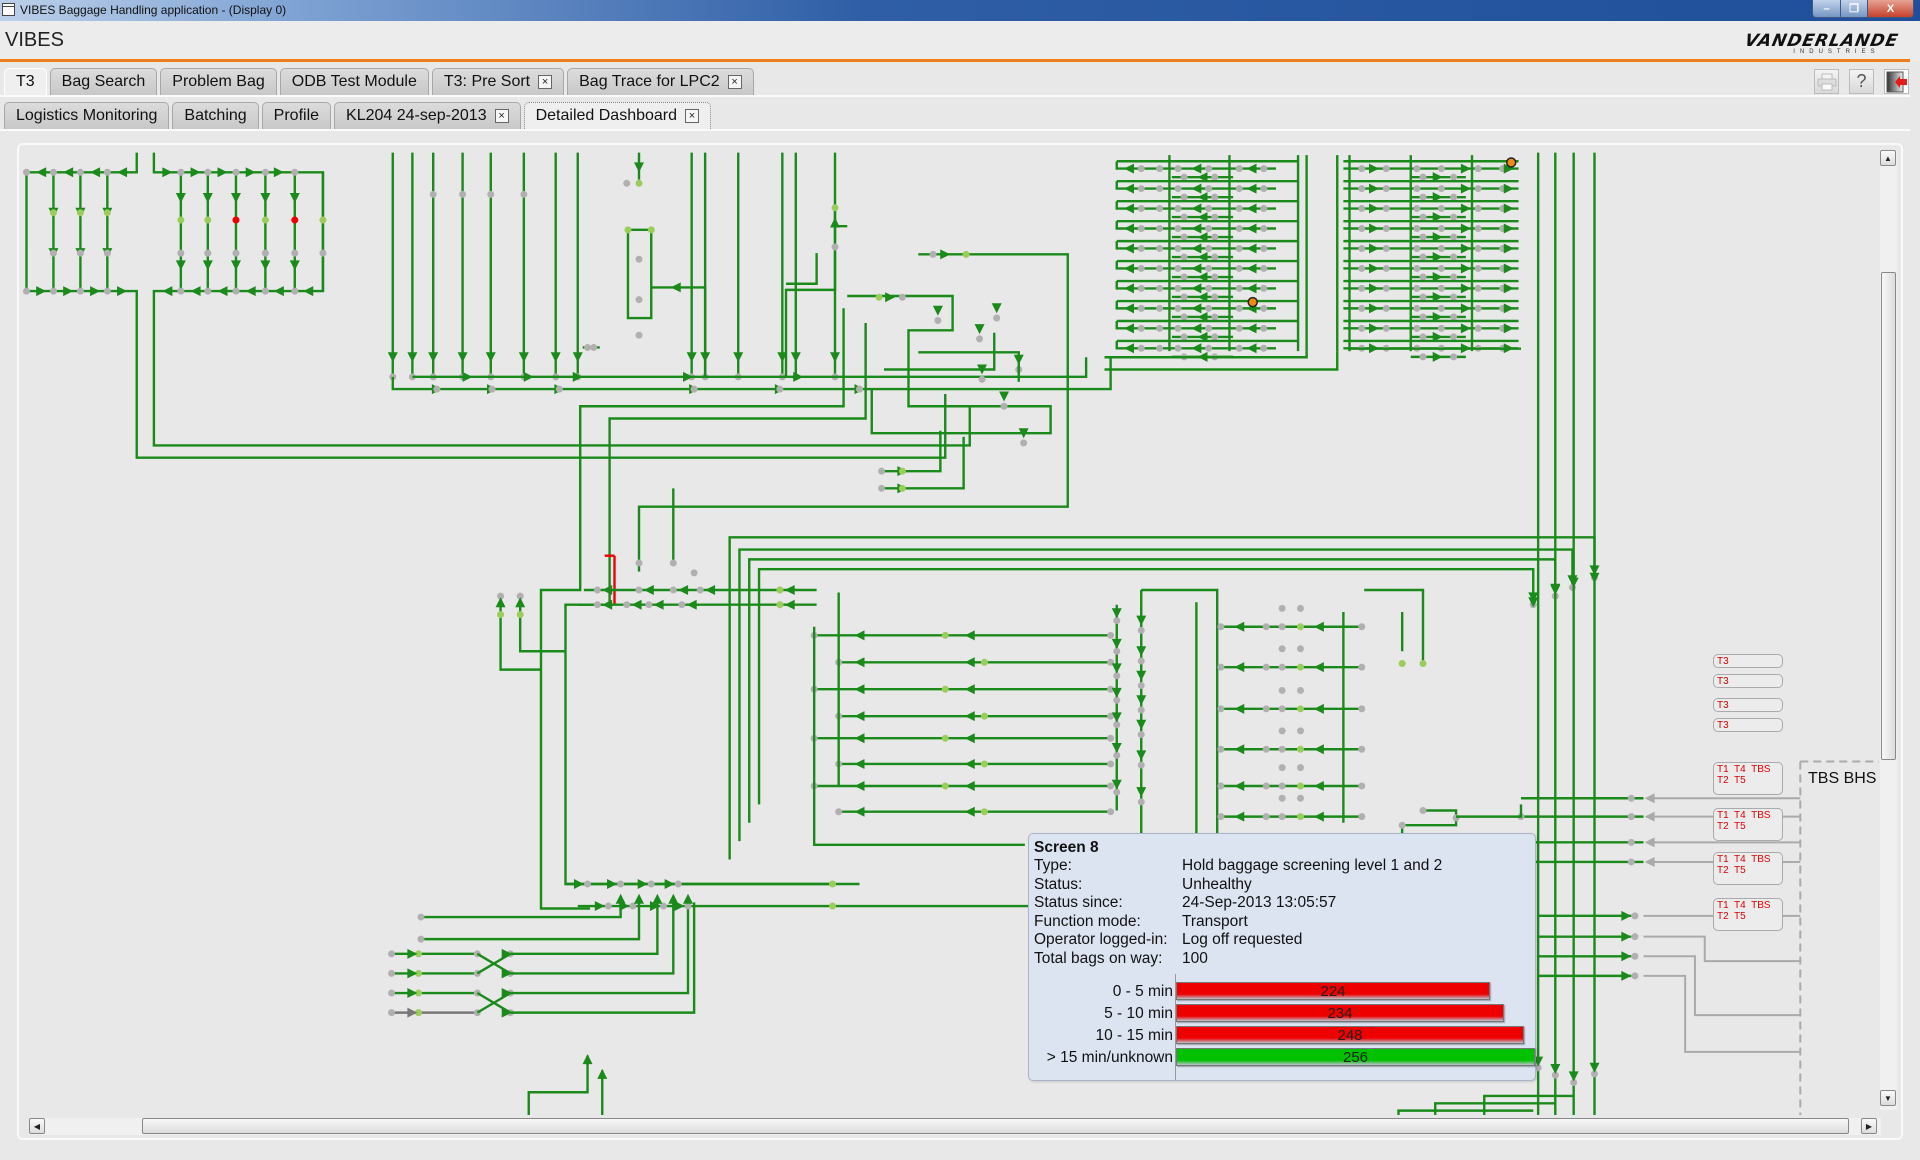 The image size is (1920, 1160). What do you see at coordinates (1722, 1013) in the screenshot?
I see `tbs-link-line` at bounding box center [1722, 1013].